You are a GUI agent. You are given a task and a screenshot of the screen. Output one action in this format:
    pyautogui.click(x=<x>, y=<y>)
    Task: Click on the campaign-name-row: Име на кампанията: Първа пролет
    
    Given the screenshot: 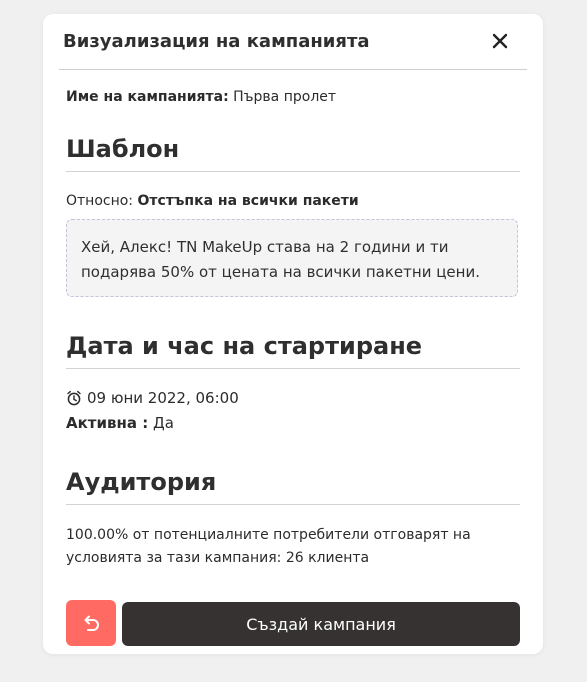 What is the action you would take?
    pyautogui.click(x=201, y=97)
    